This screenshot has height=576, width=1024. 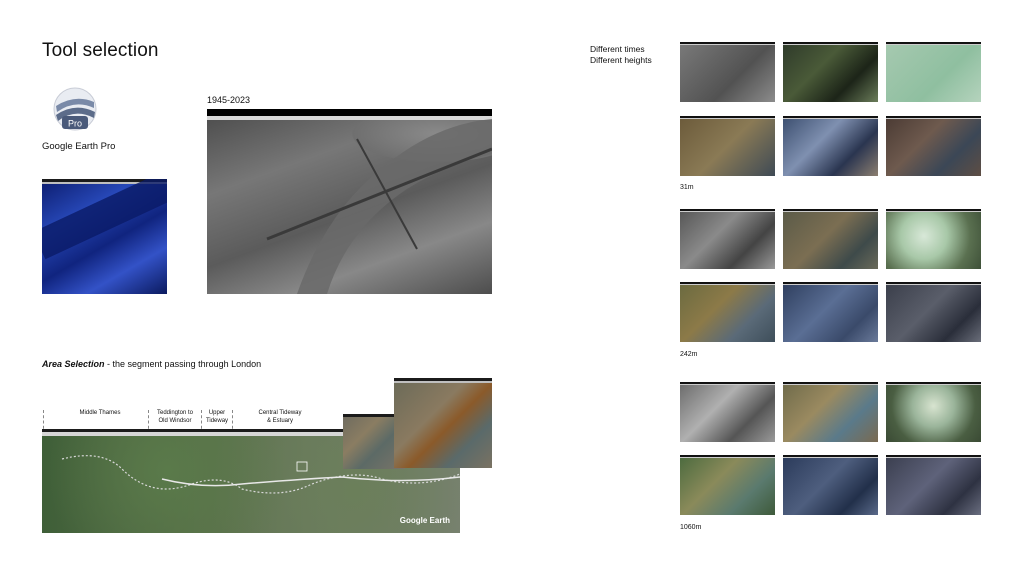 I want to click on logo-badge-text: Pro, so click(x=75, y=124).